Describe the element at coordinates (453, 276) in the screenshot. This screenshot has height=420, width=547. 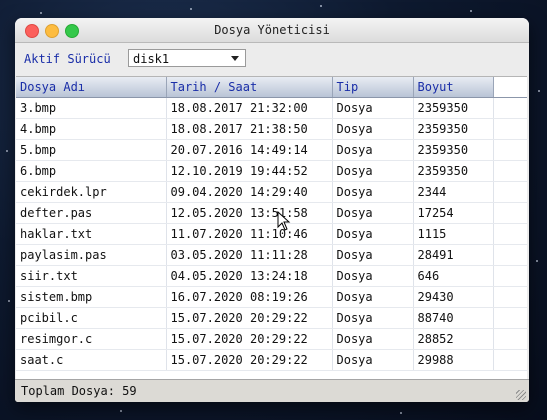
I see `file-size-cell: 646` at that location.